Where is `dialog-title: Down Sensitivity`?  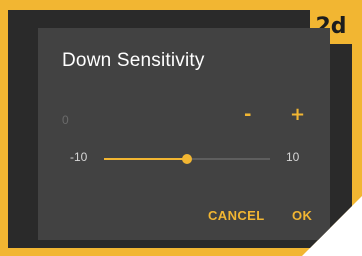
dialog-title: Down Sensitivity is located at coordinates (133, 60).